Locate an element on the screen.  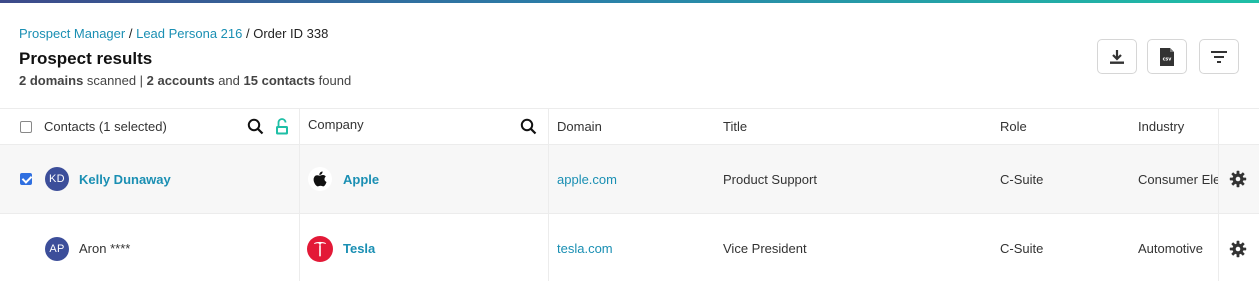
domains-count: 2 domains is located at coordinates (51, 80).